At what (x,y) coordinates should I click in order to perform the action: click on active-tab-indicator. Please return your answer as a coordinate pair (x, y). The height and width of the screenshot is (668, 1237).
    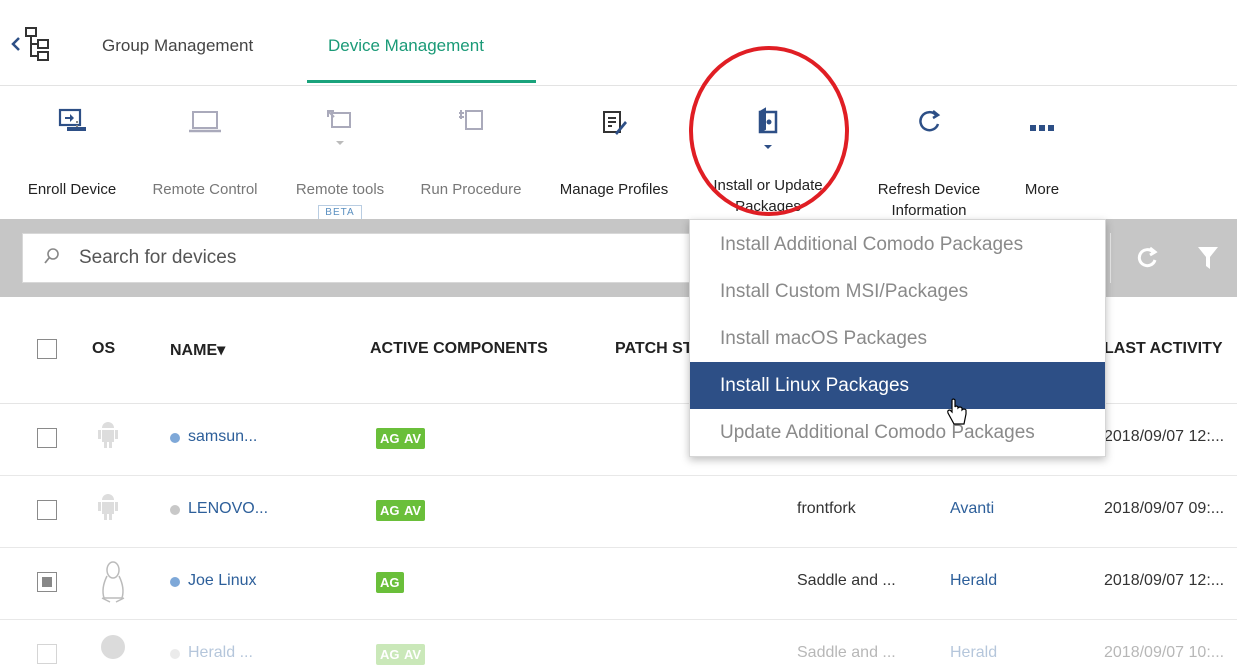
    Looking at the image, I should click on (421, 81).